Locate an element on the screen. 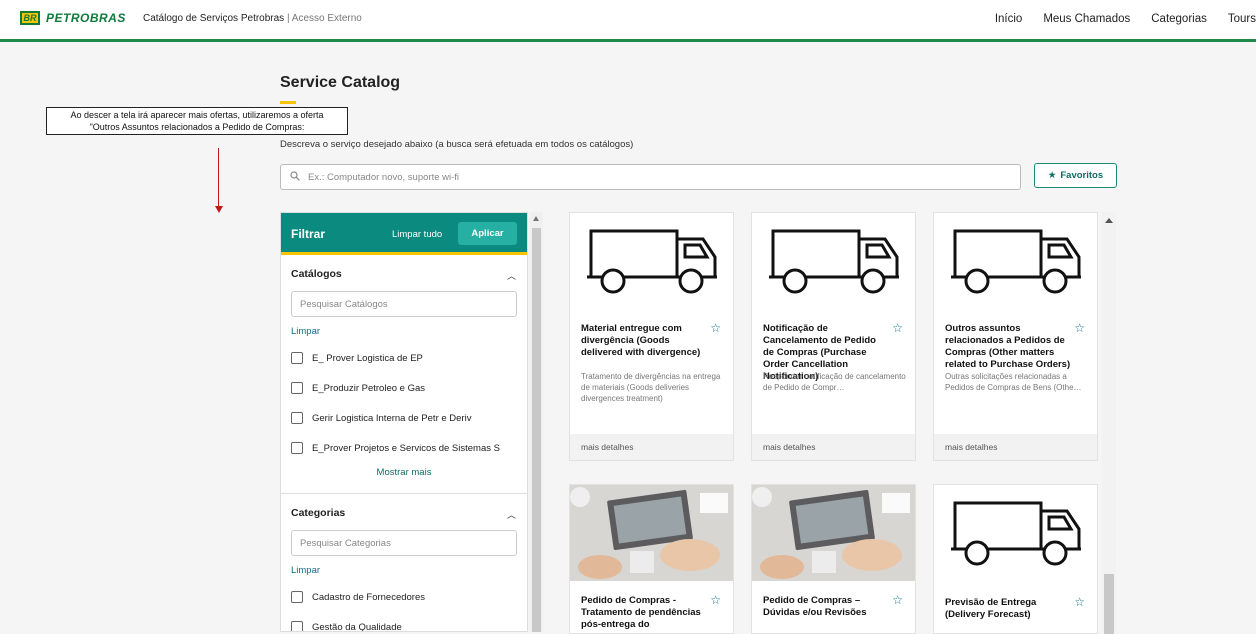 The width and height of the screenshot is (1256, 634). filter-title: Filtrar is located at coordinates (308, 234).